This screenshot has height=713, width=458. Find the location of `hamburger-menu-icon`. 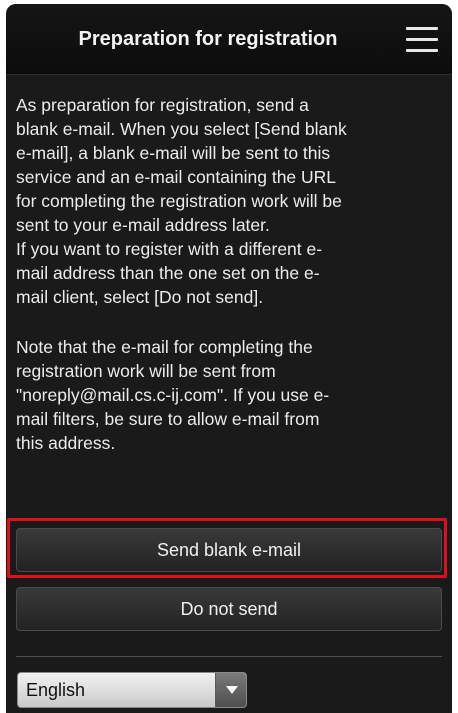

hamburger-menu-icon is located at coordinates (423, 40).